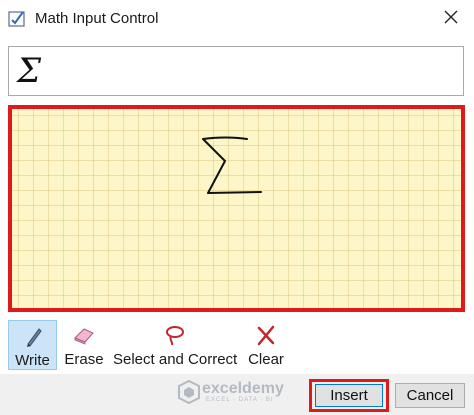 The width and height of the screenshot is (474, 415). I want to click on exceldemy-watermark: exceldemy EXCEL · DATA · BI, so click(236, 393).